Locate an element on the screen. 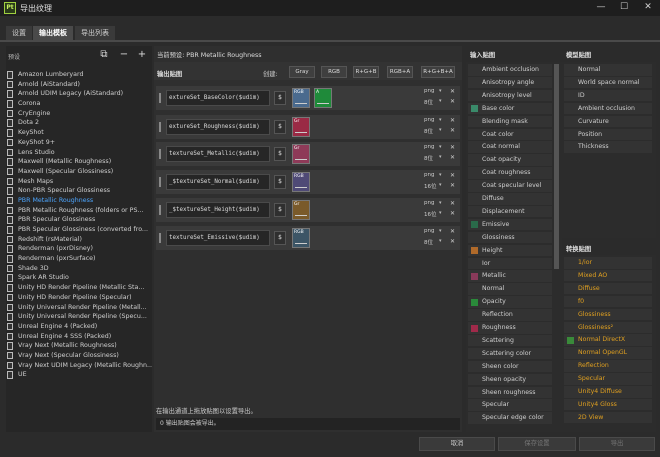  create-gray-button: Gray is located at coordinates (302, 72).